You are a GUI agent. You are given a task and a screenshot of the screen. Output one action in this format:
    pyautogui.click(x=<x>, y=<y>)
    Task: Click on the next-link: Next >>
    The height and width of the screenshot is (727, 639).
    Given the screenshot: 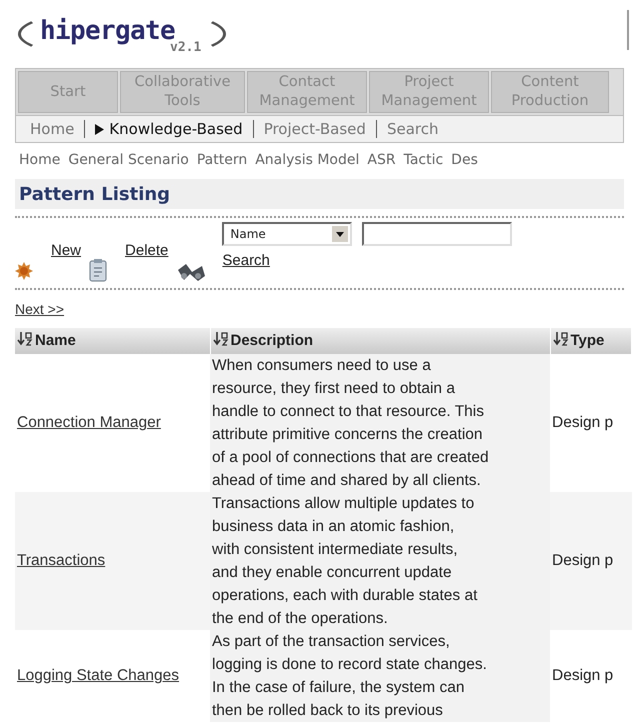 What is the action you would take?
    pyautogui.click(x=39, y=309)
    